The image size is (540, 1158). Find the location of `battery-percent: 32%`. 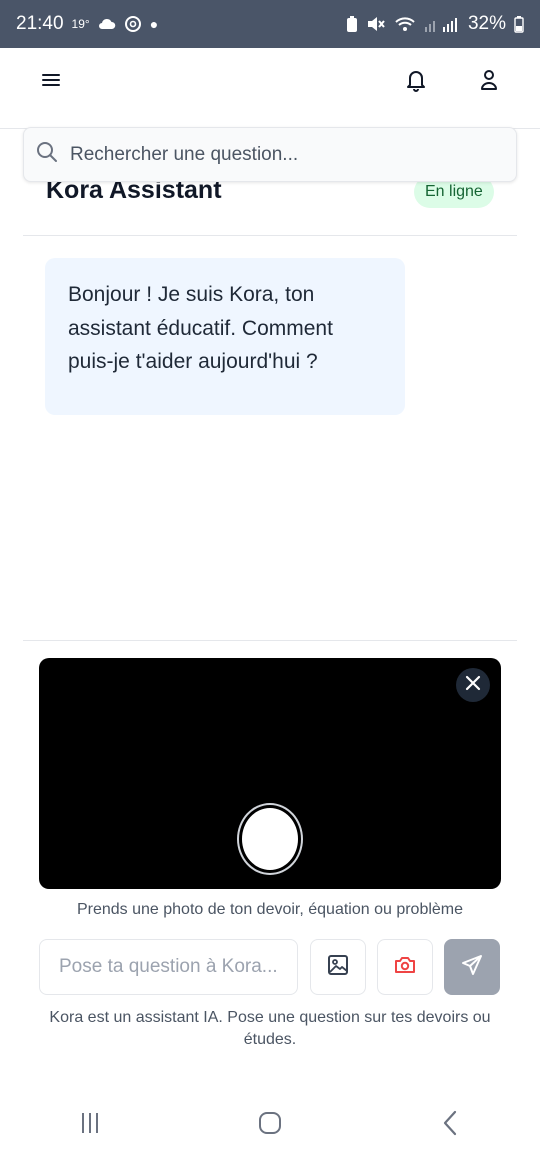

battery-percent: 32% is located at coordinates (486, 23).